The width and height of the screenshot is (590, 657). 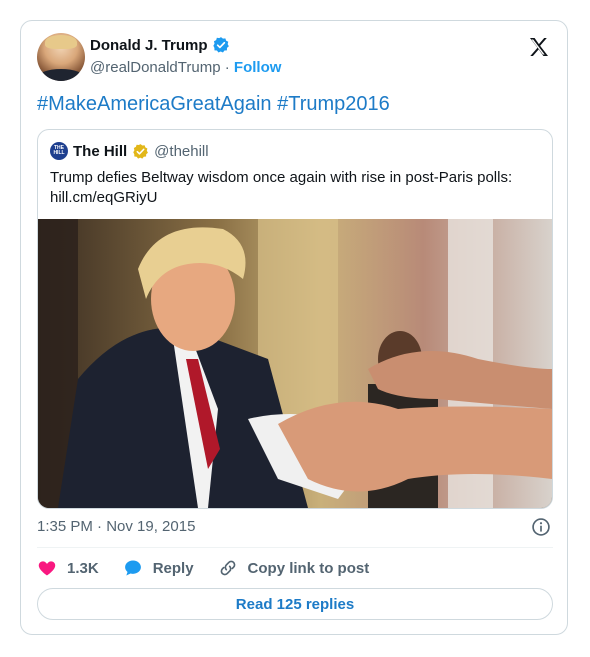 I want to click on verified-badge-icon, so click(x=220, y=45).